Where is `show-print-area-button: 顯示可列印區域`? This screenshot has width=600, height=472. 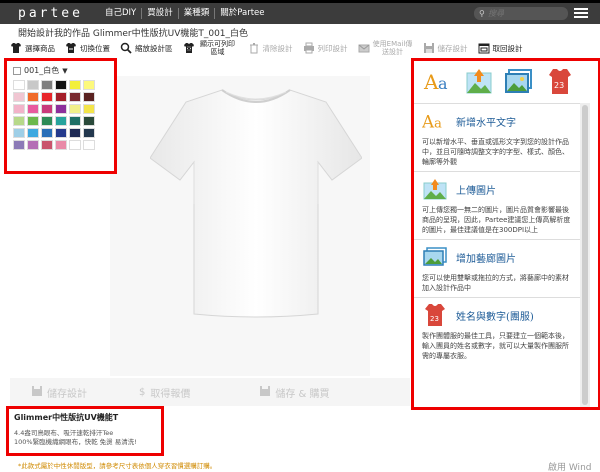
show-print-area-button: 顯示可列印區域 is located at coordinates (210, 48).